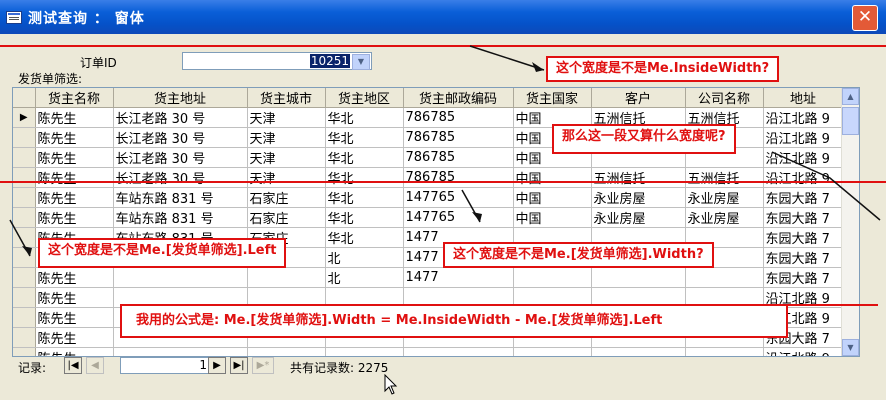  I want to click on callout-width: 这个宽度是不是Me.[发货单筛选].Width?, so click(578, 255).